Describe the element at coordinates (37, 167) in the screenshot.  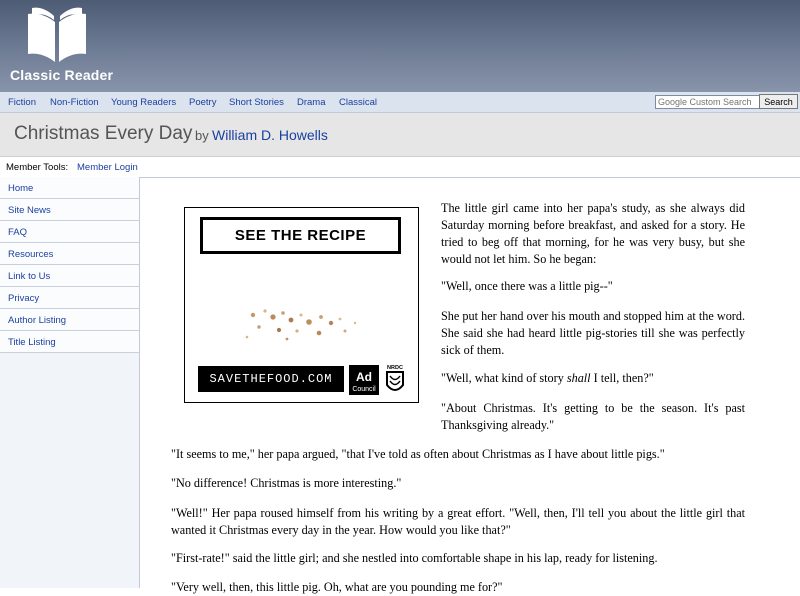
I see `member-tools-label: Member Tools:` at that location.